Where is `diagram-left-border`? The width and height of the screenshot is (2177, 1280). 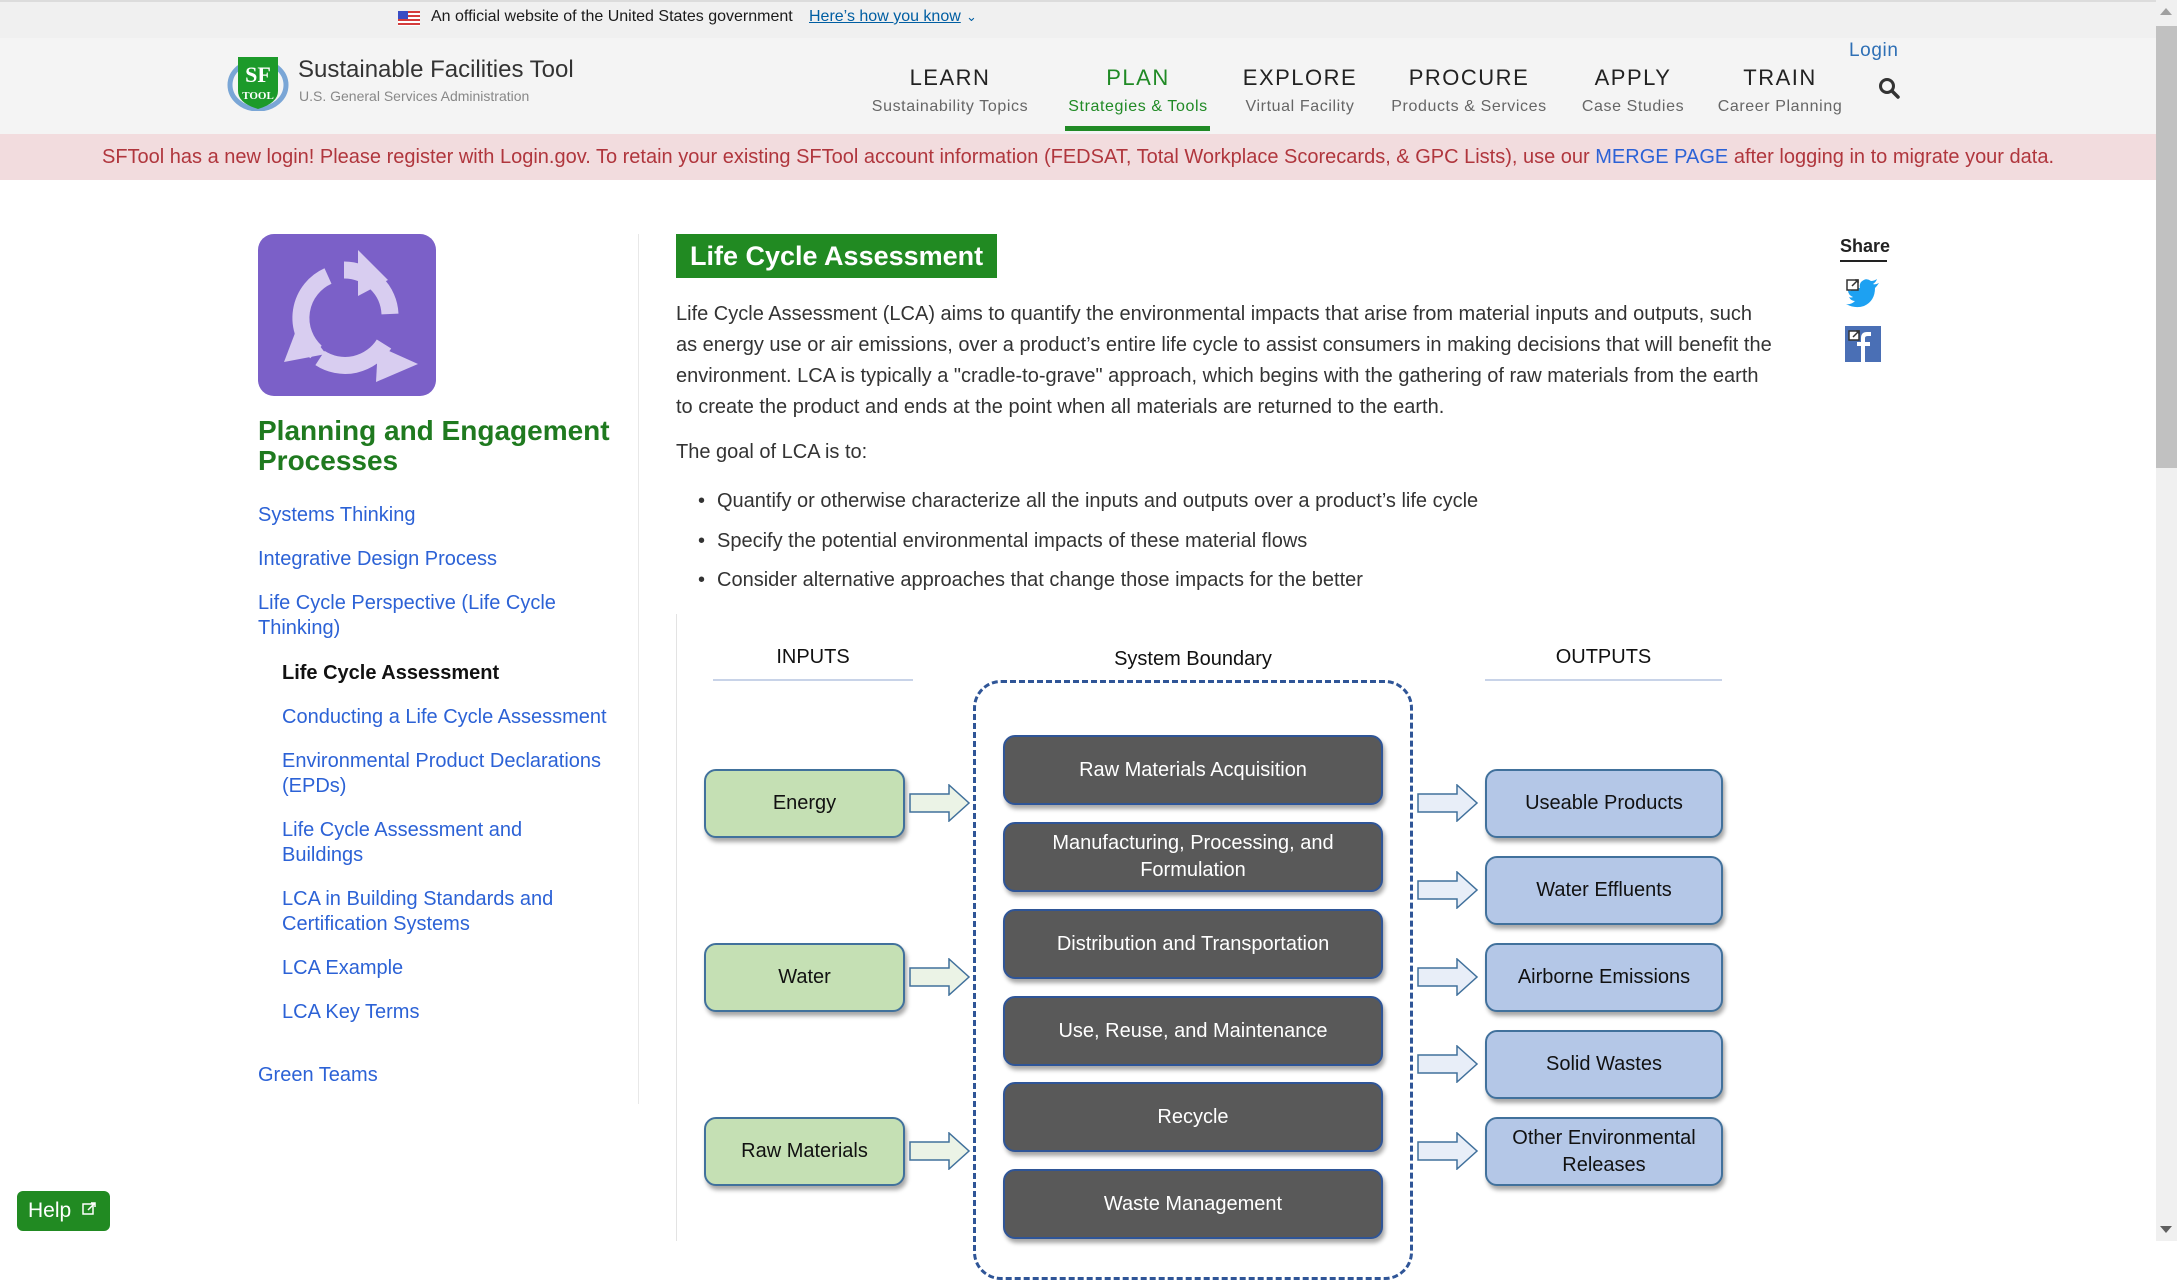
diagram-left-border is located at coordinates (676, 927).